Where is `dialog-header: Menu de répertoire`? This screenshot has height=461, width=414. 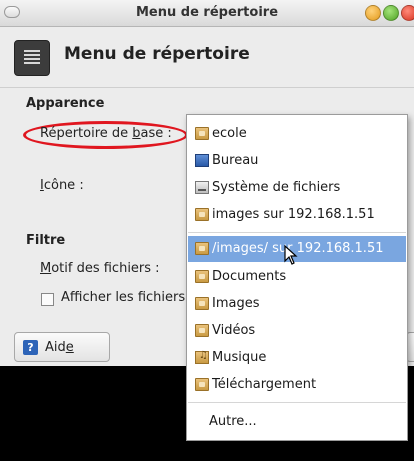
dialog-header: Menu de répertoire is located at coordinates (207, 57).